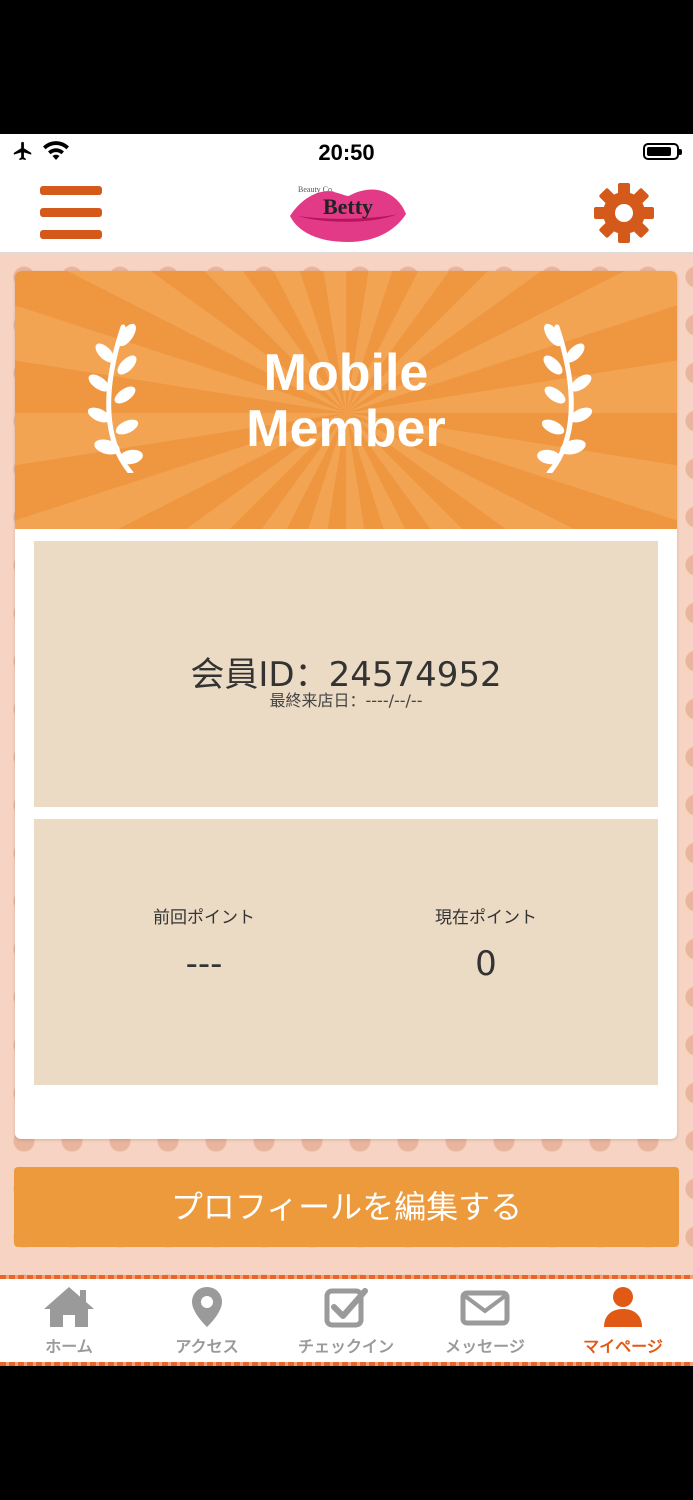 The height and width of the screenshot is (1500, 693). Describe the element at coordinates (565, 398) in the screenshot. I see `laurel-right-icon` at that location.